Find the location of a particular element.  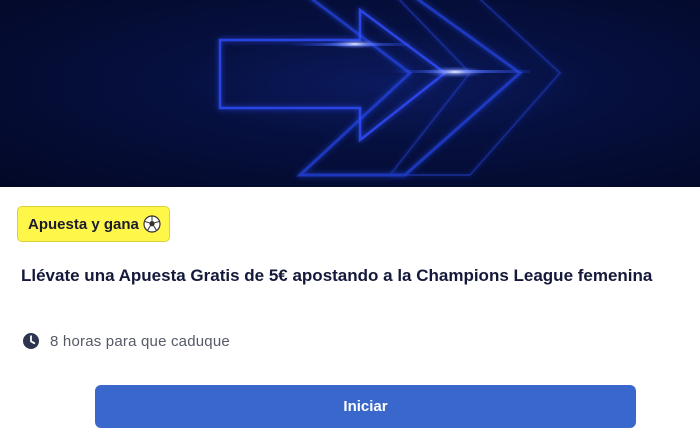

promo-badge: Apuesta y gana is located at coordinates (93, 224).